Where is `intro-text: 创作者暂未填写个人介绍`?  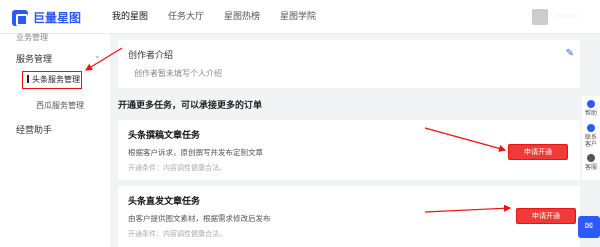 intro-text: 创作者暂未填写个人介绍 is located at coordinates (178, 73).